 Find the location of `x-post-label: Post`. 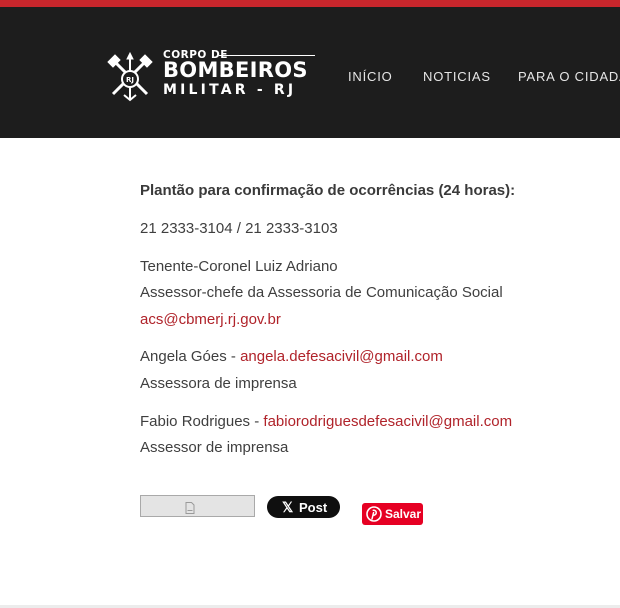

x-post-label: Post is located at coordinates (313, 507).